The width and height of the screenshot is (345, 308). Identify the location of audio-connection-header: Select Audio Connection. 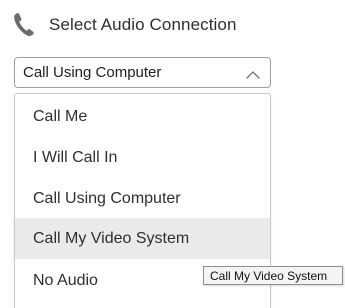
(124, 25).